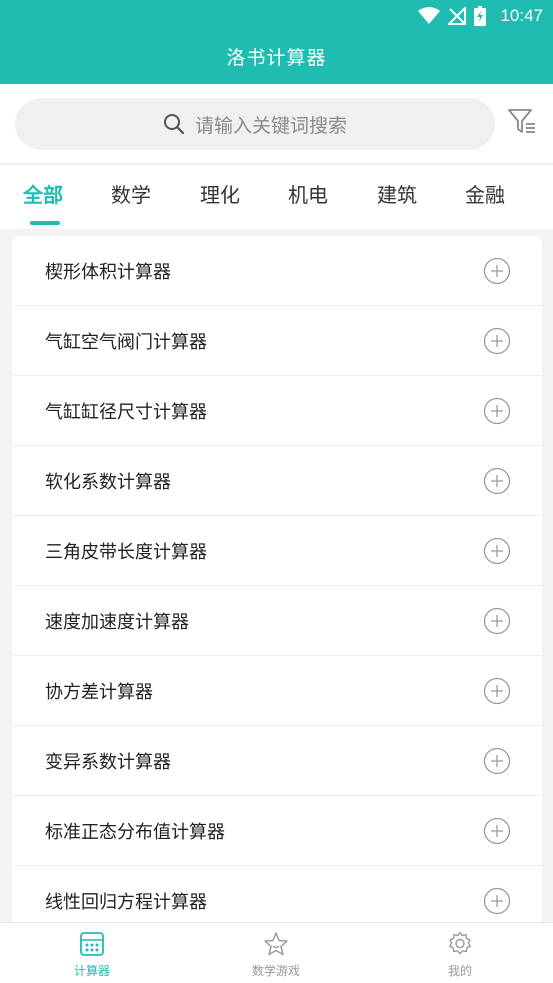 The height and width of the screenshot is (983, 553). Describe the element at coordinates (126, 342) in the screenshot. I see `list-item-label: 气缸空气阀门计算器` at that location.